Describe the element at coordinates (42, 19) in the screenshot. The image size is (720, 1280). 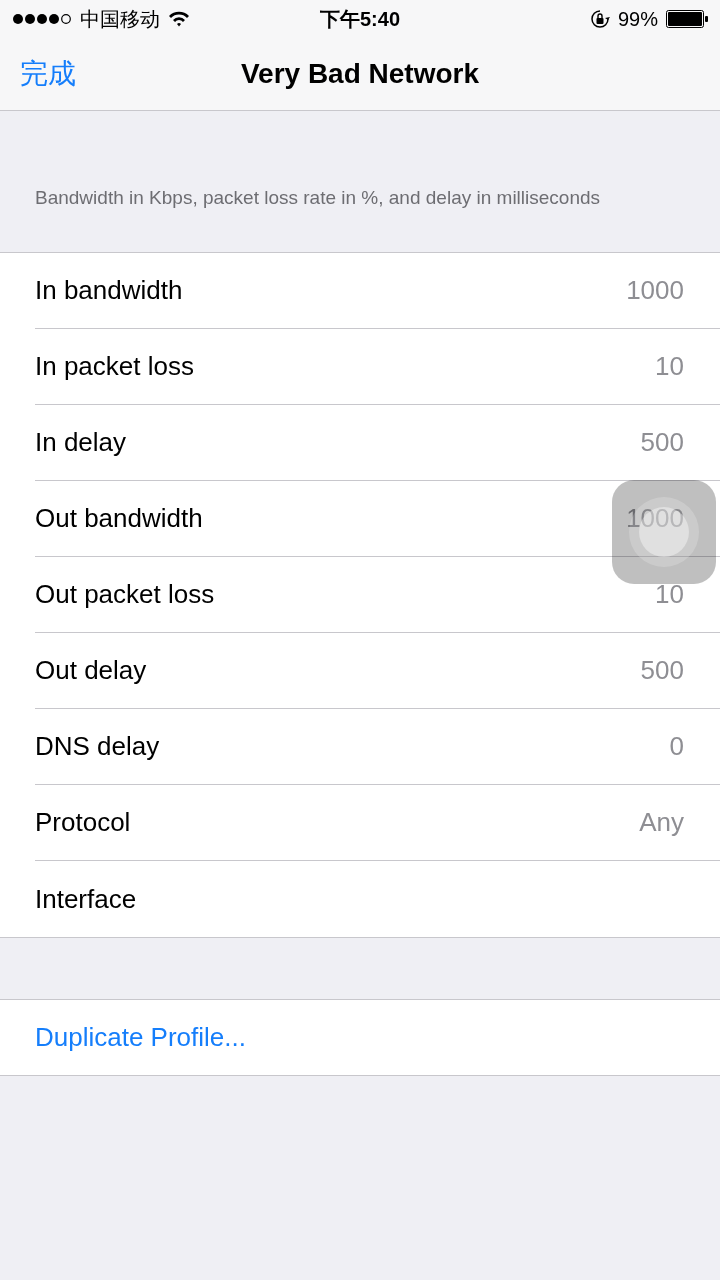
I see `signal-icon` at that location.